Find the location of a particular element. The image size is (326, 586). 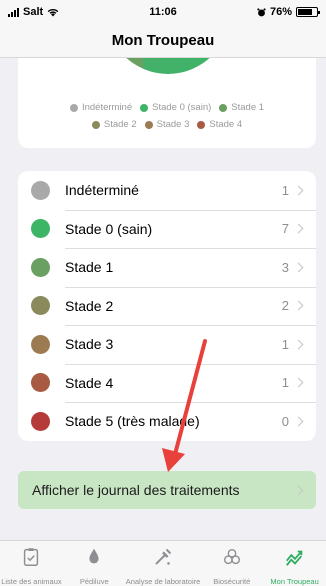

stage-row: Stade 1 3 is located at coordinates (167, 267).